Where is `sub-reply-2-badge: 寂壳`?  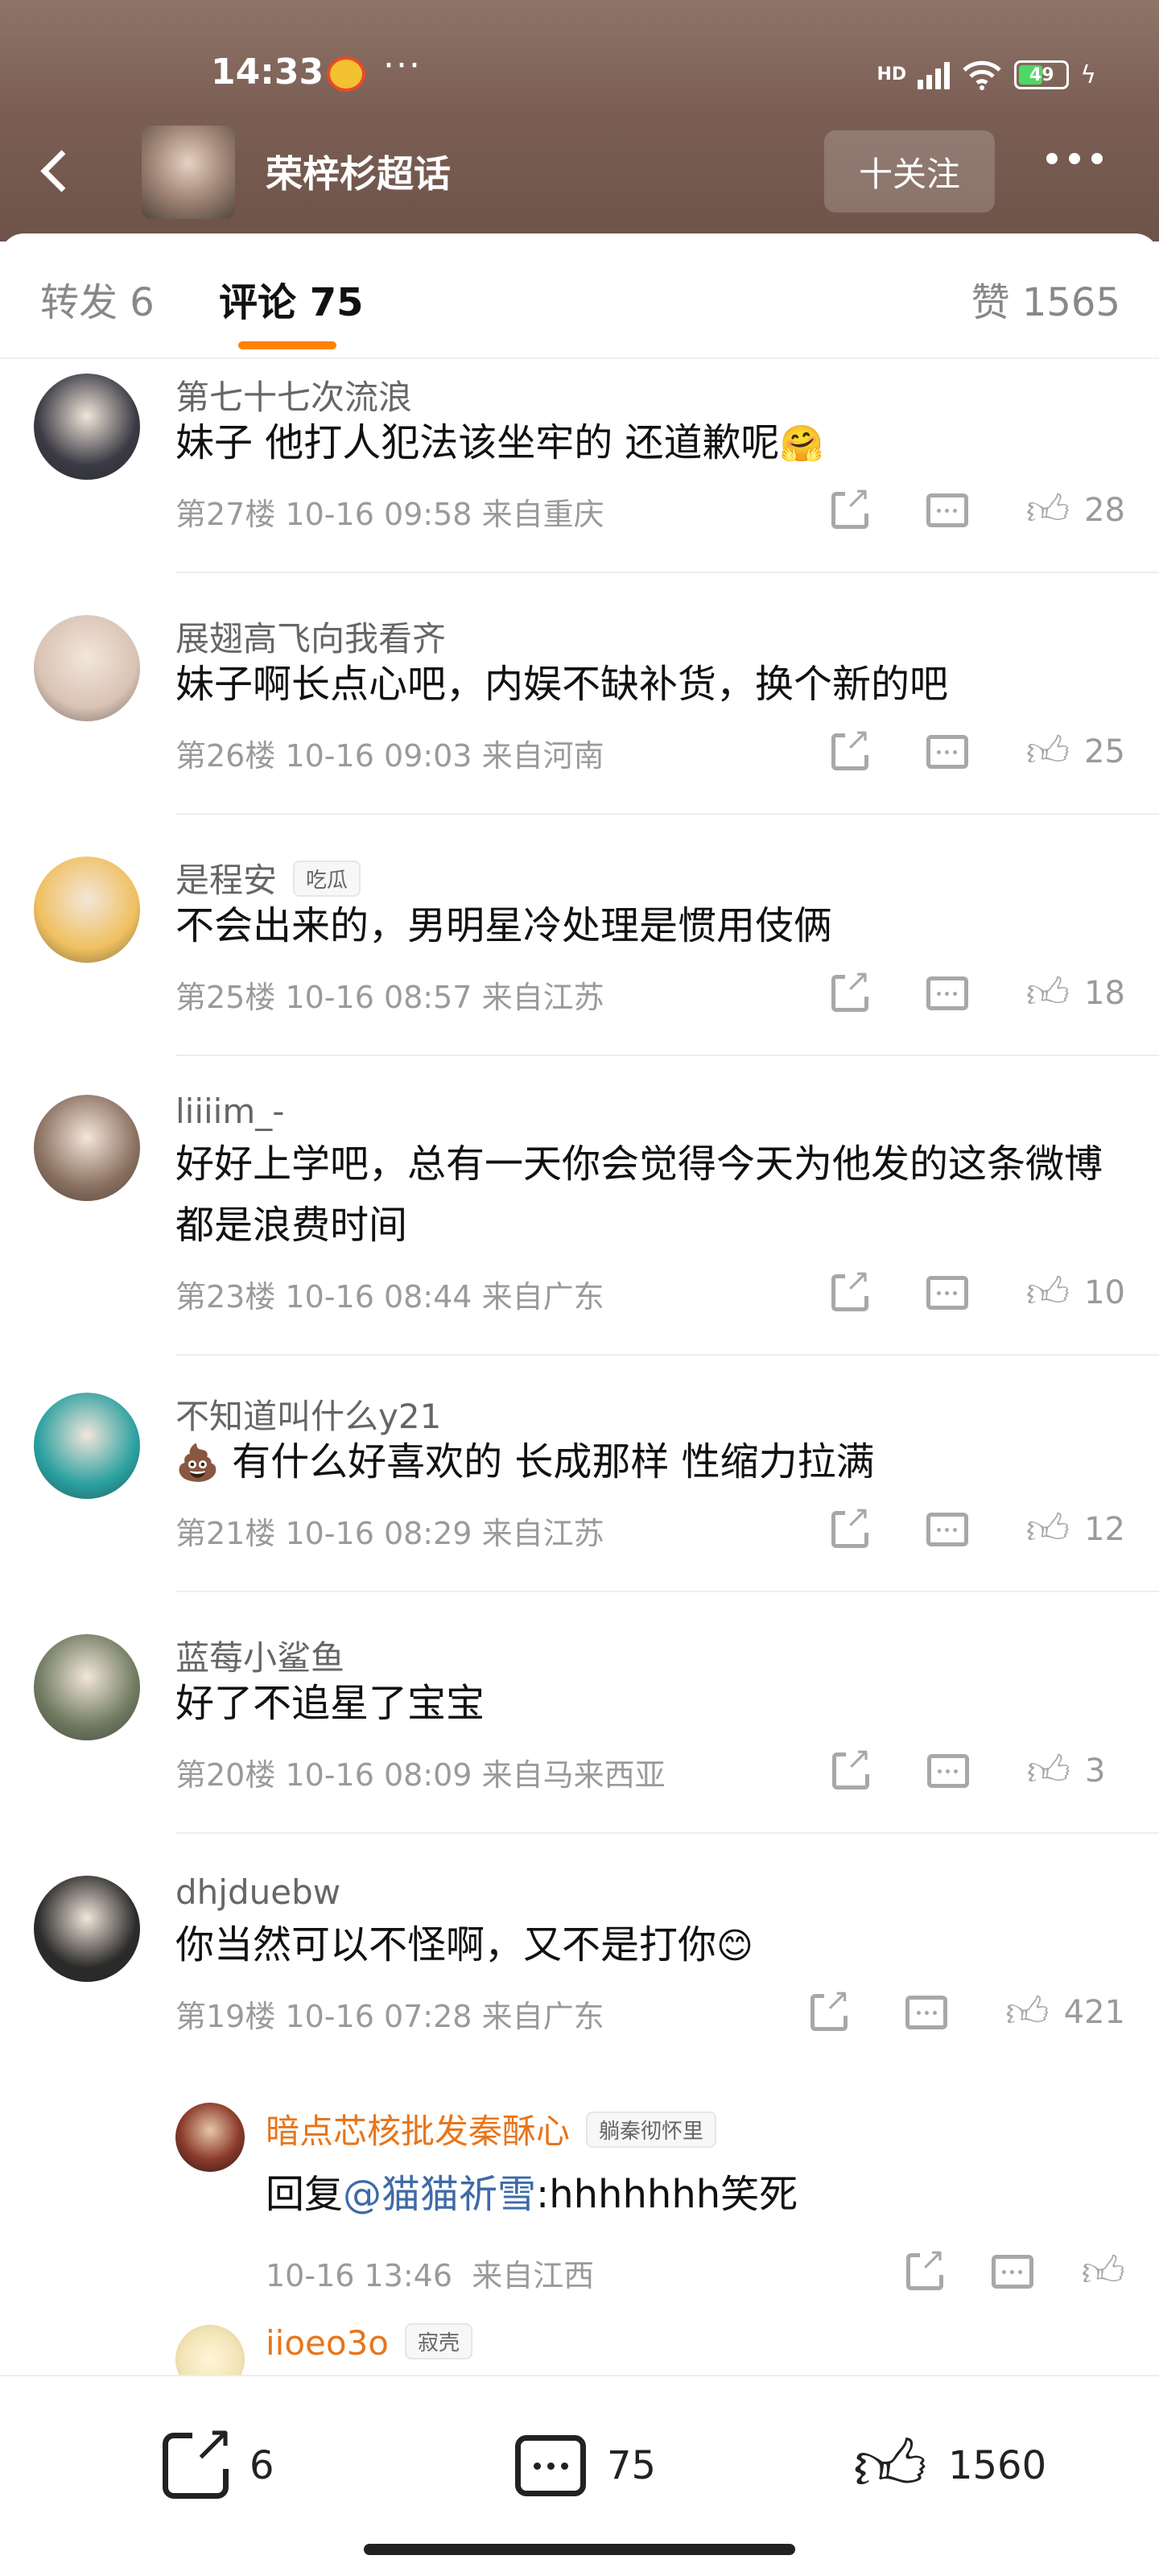 sub-reply-2-badge: 寂壳 is located at coordinates (439, 2341).